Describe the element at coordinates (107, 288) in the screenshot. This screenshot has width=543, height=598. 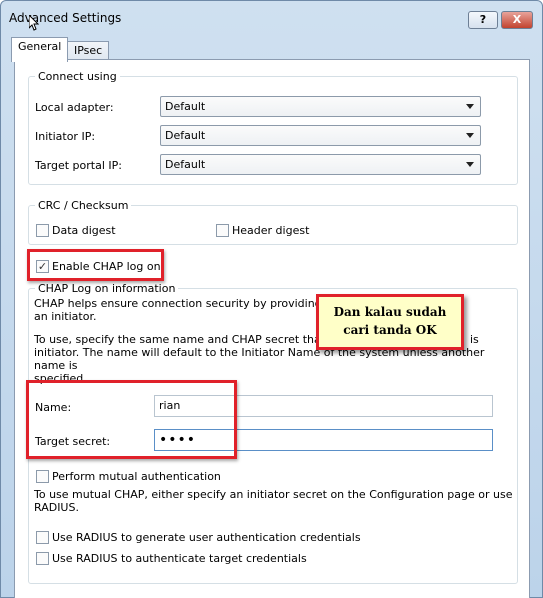
I see `chap-logon-legend: CHAP Log on information` at that location.